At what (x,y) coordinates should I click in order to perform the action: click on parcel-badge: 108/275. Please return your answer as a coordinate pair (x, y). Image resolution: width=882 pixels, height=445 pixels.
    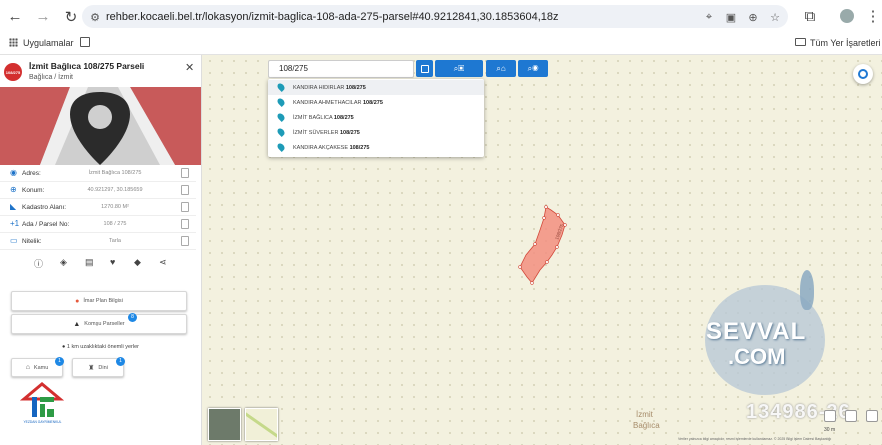
    Looking at the image, I should click on (13, 72).